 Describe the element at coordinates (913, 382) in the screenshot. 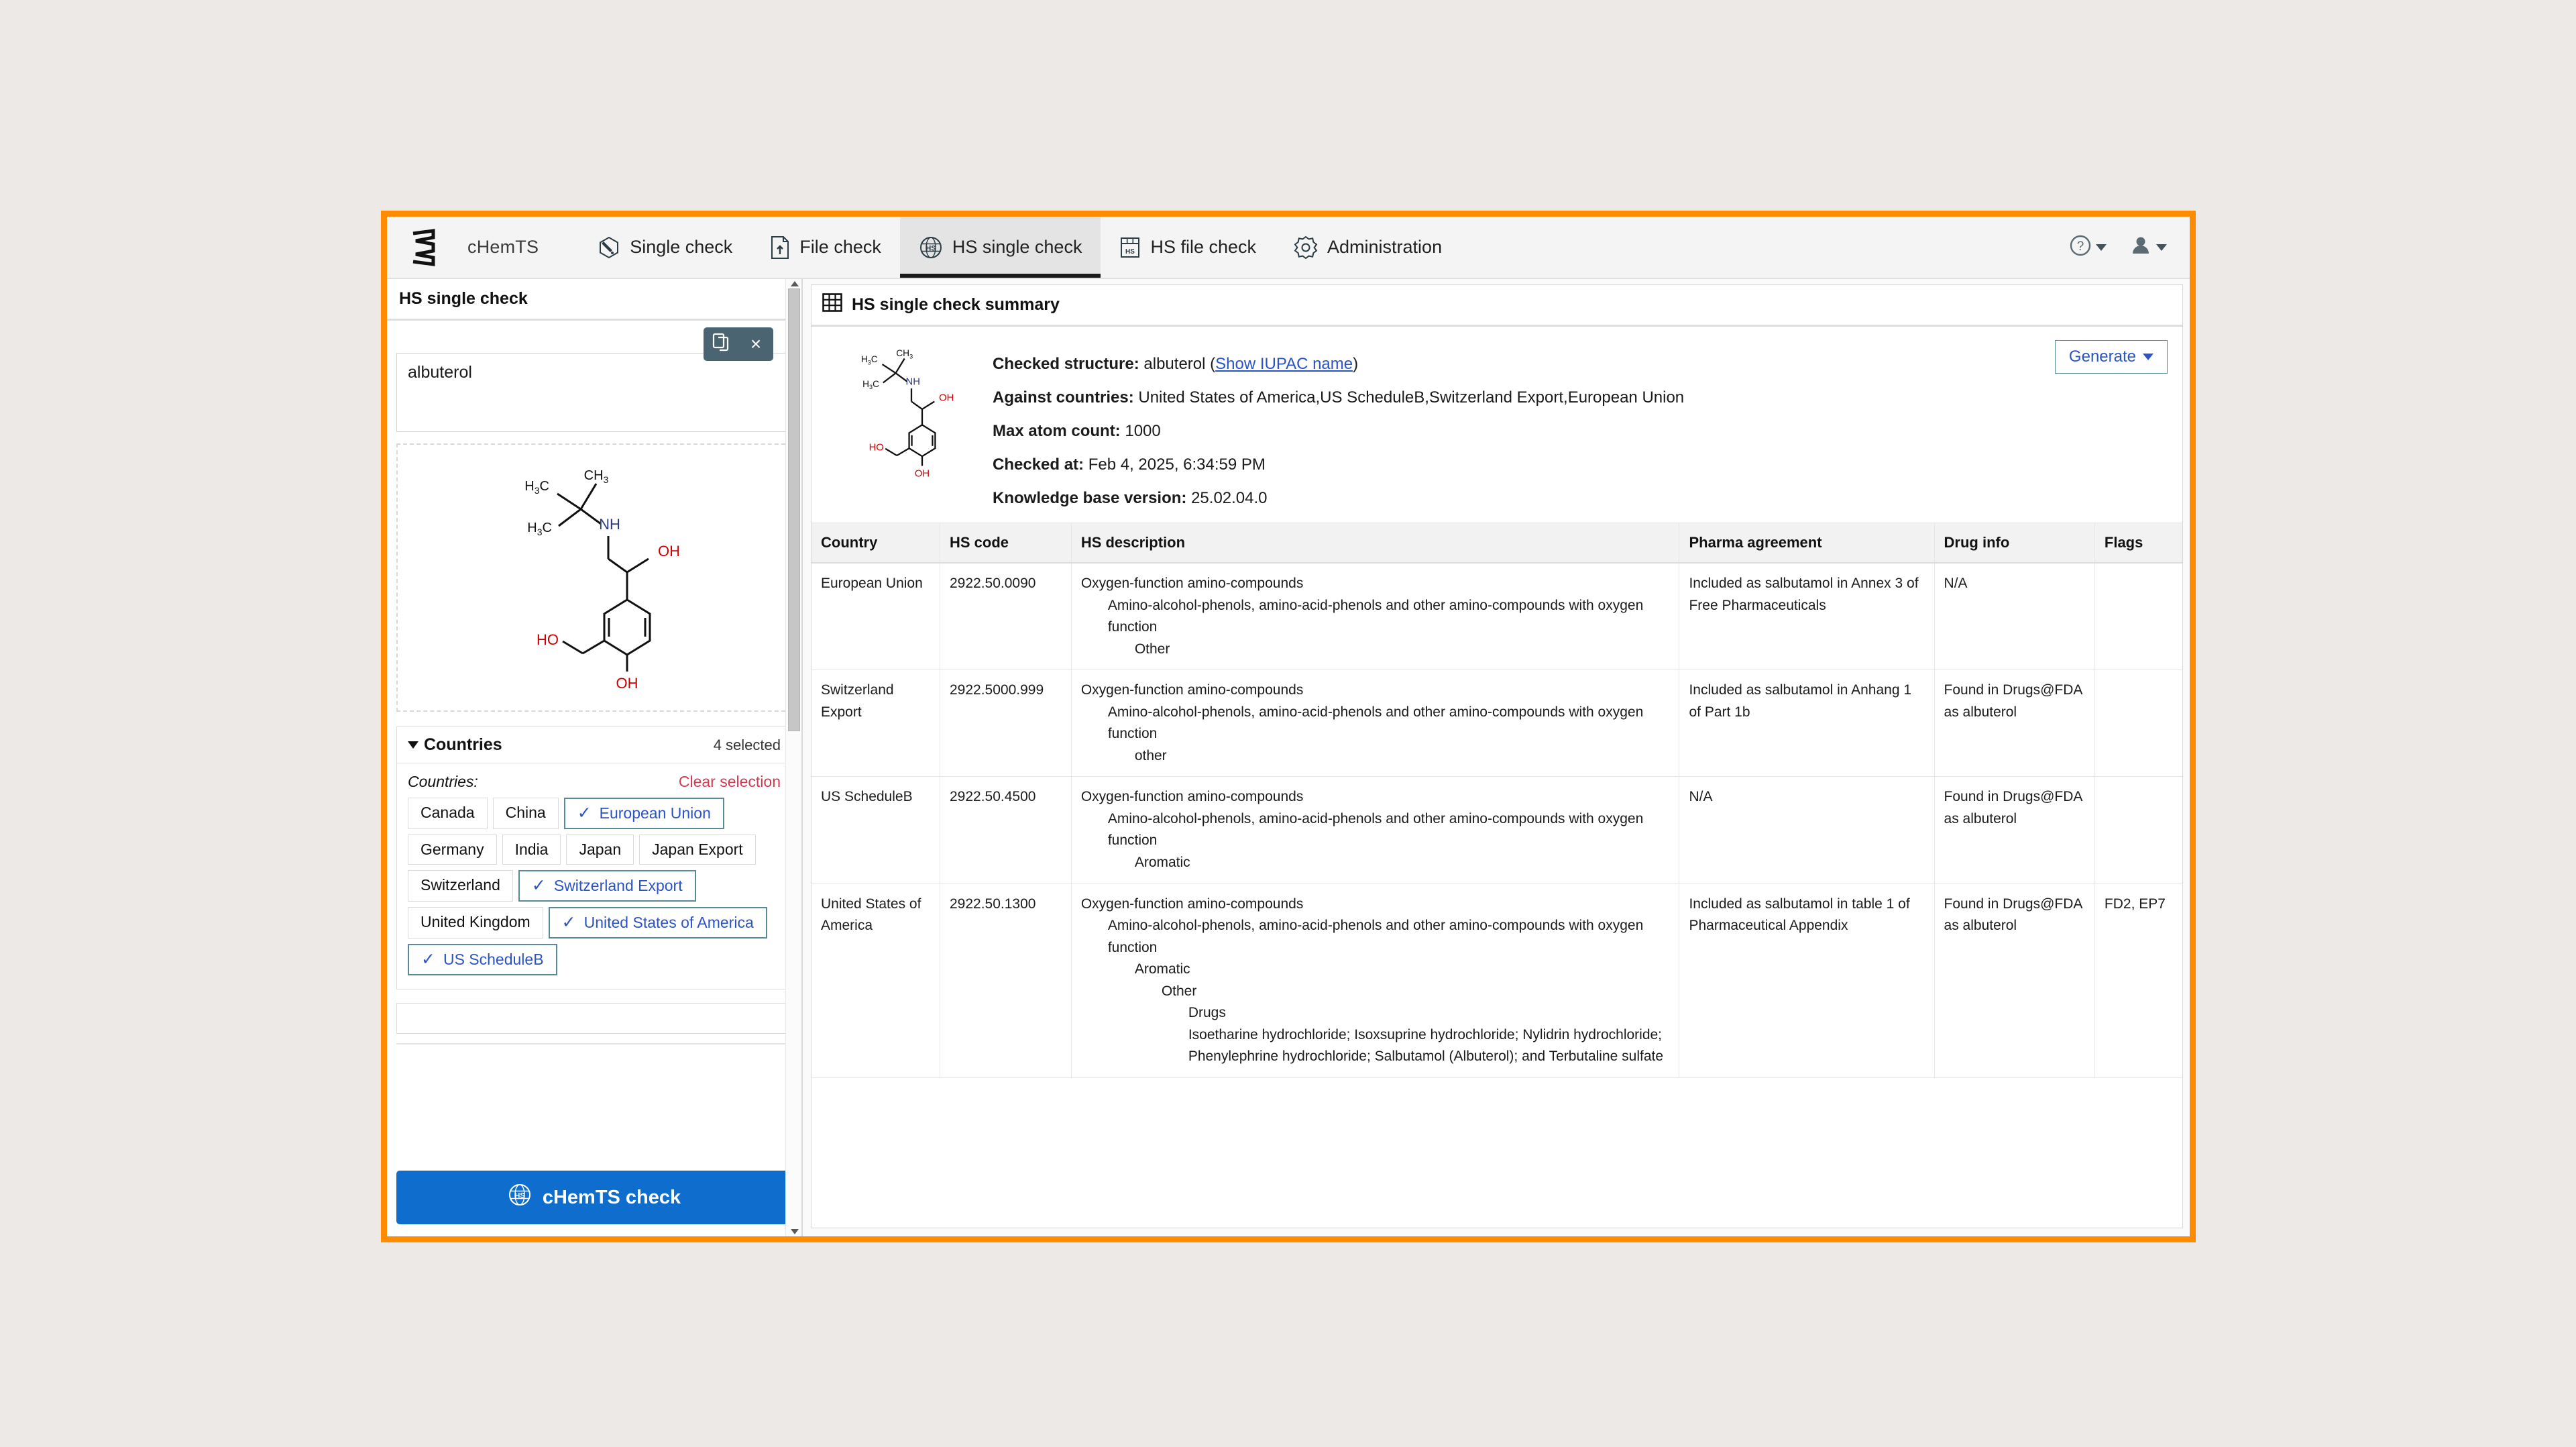

I see `svg-text: NH` at that location.